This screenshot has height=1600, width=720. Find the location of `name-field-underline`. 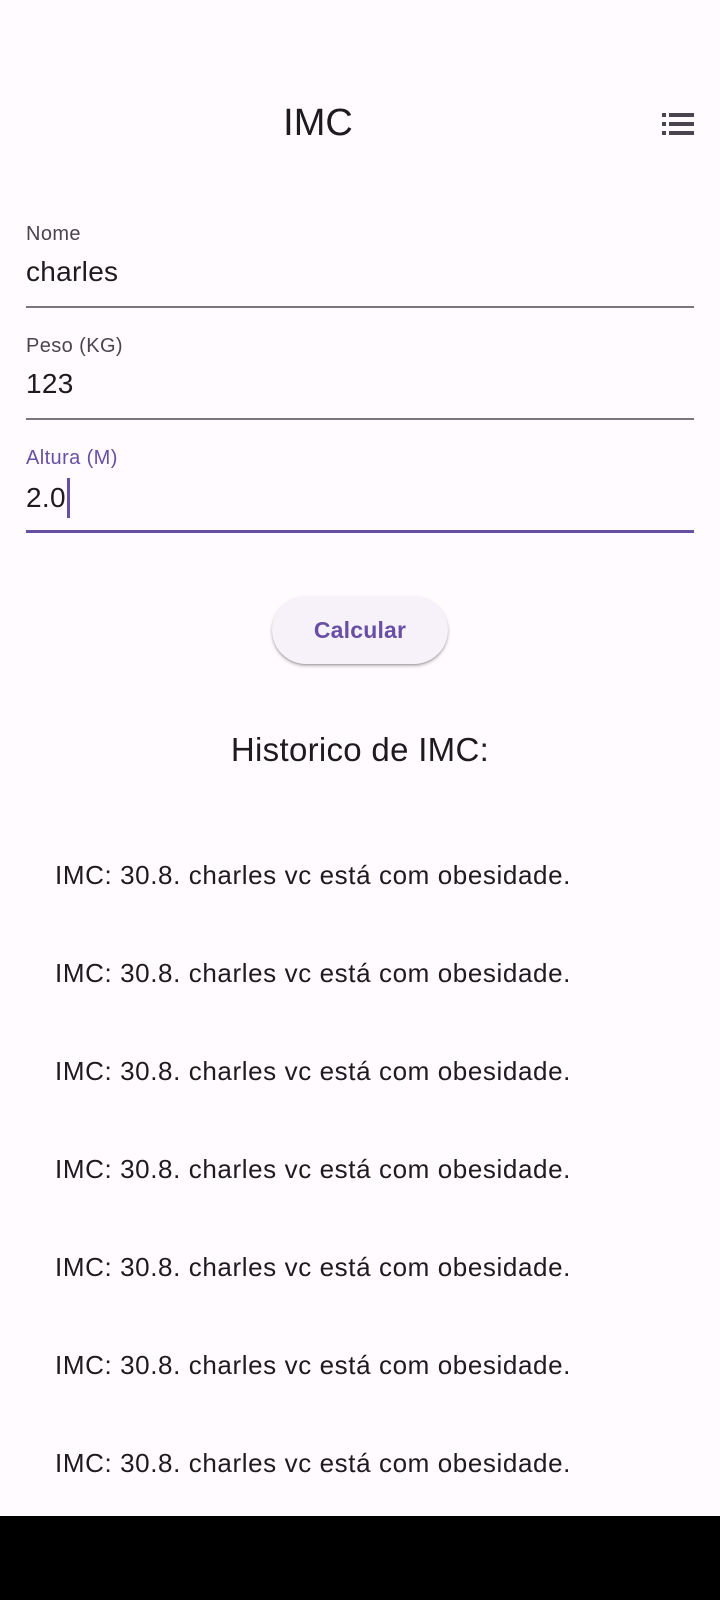

name-field-underline is located at coordinates (360, 307).